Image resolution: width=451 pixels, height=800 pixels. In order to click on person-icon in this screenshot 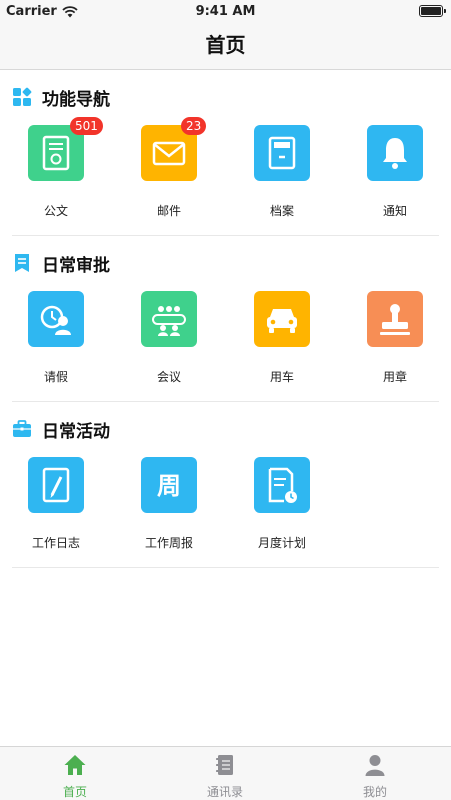, I will do `click(375, 765)`.